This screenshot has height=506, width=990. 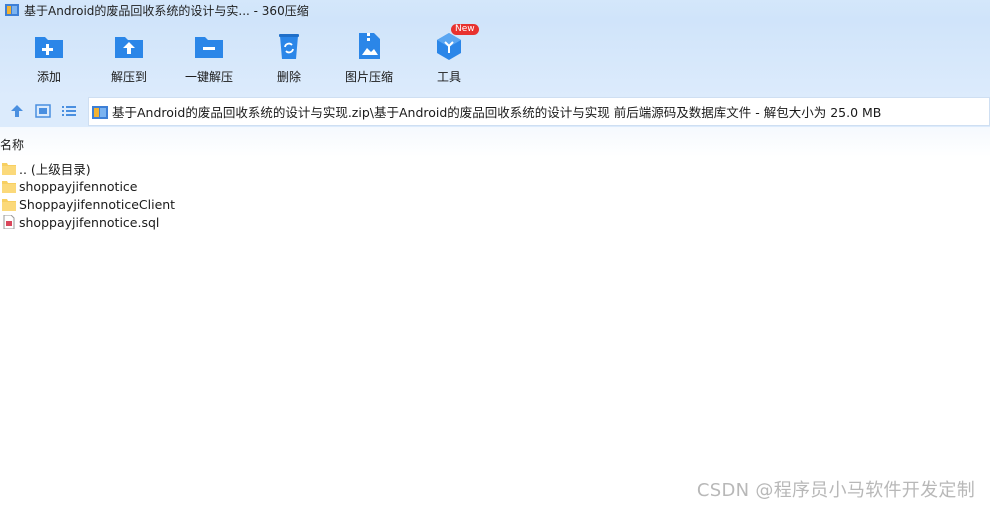 I want to click on list-item: .. (上级目录), so click(x=45, y=168).